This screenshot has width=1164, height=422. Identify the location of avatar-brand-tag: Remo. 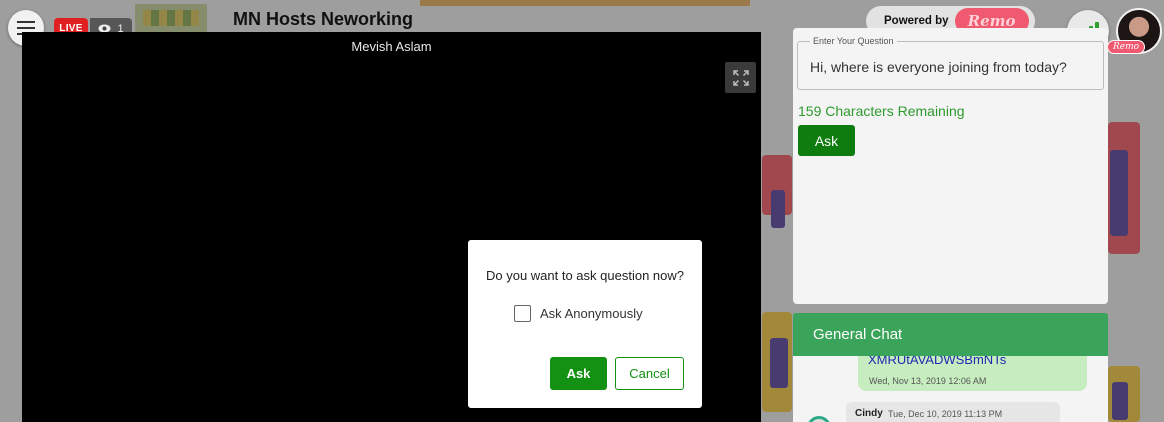
(1126, 47).